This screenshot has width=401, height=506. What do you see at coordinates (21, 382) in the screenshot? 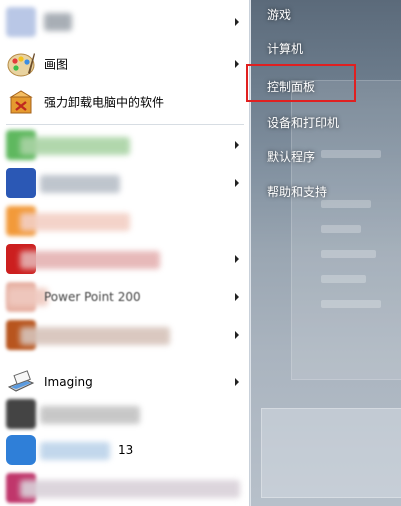
I see `imaging-scanner-icon` at bounding box center [21, 382].